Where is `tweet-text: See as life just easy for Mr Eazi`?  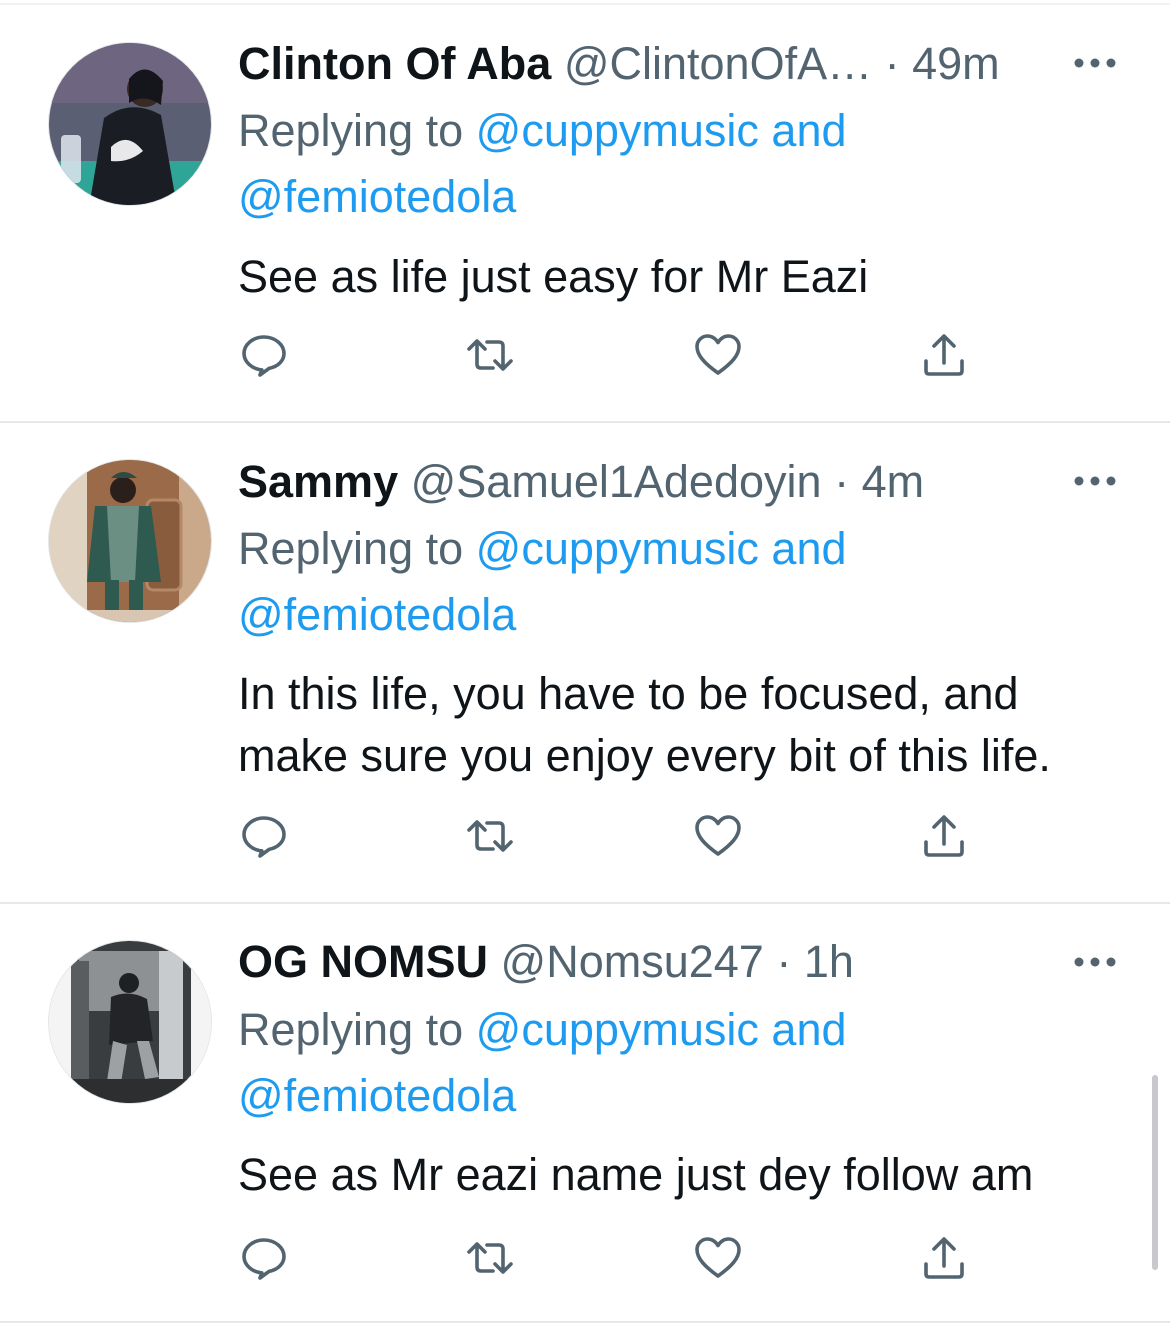
tweet-text: See as life just easy for Mr Eazi is located at coordinates (688, 277).